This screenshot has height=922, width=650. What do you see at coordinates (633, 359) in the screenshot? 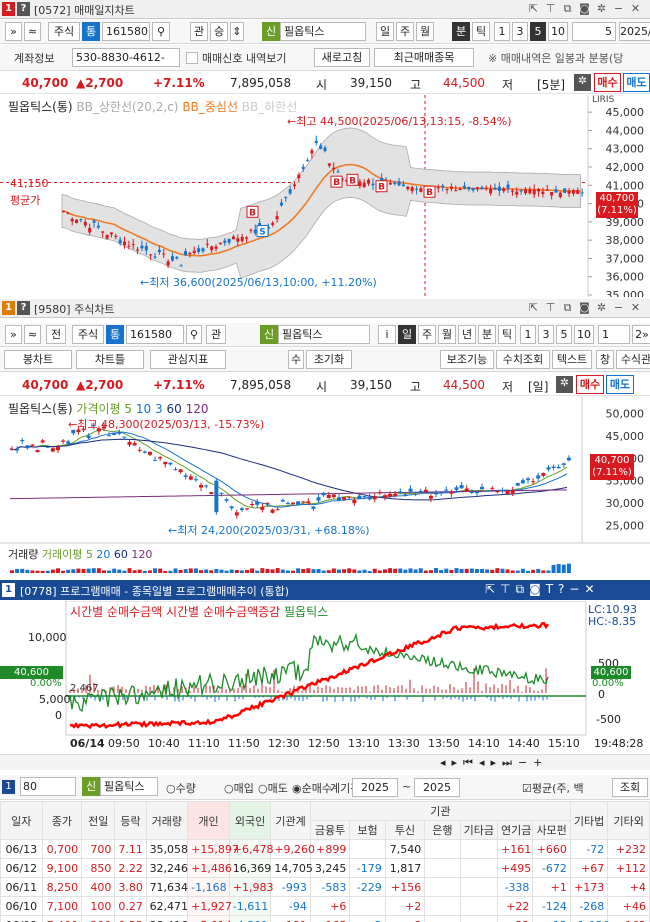
I see `formula-button: 수식관` at bounding box center [633, 359].